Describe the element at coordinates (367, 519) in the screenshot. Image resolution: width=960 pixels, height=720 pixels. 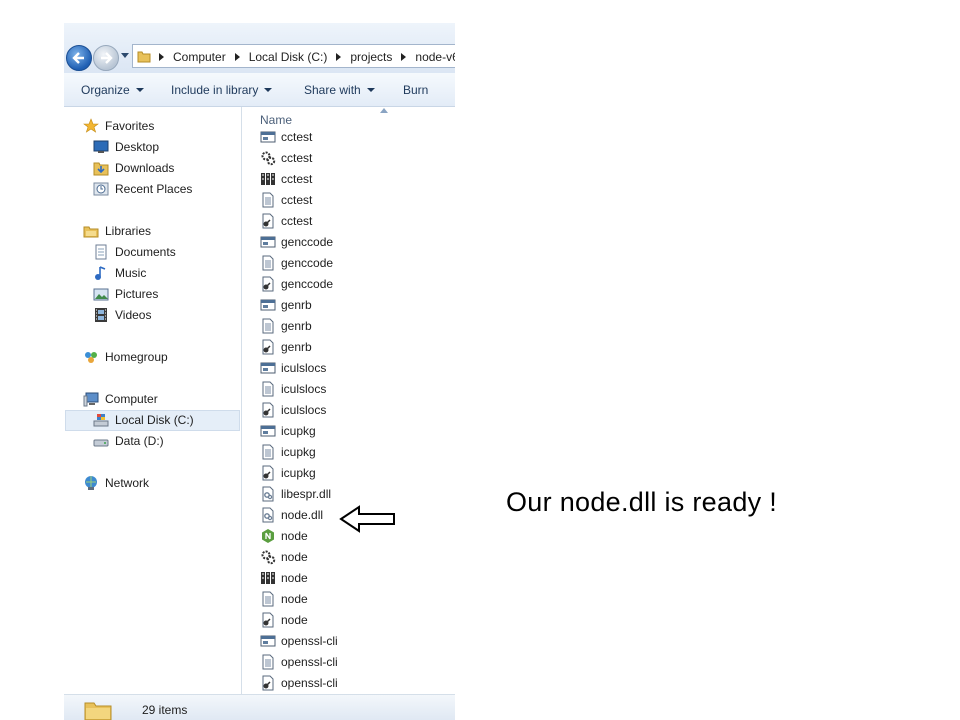
I see `arrow-pointer-icon` at that location.